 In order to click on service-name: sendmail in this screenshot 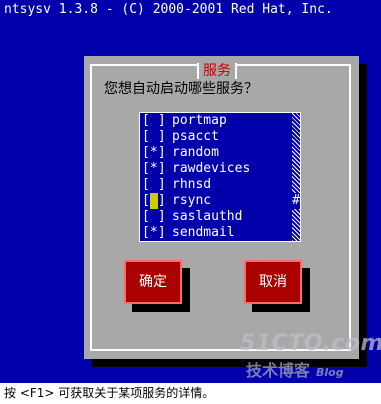, I will do `click(203, 232)`.